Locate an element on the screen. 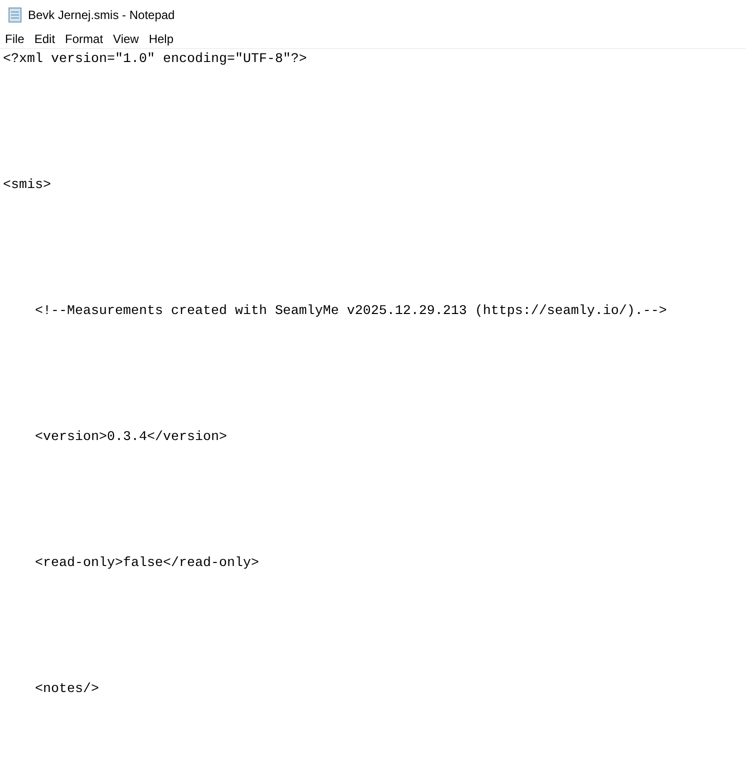 The width and height of the screenshot is (746, 783). menu-item: View is located at coordinates (126, 39).